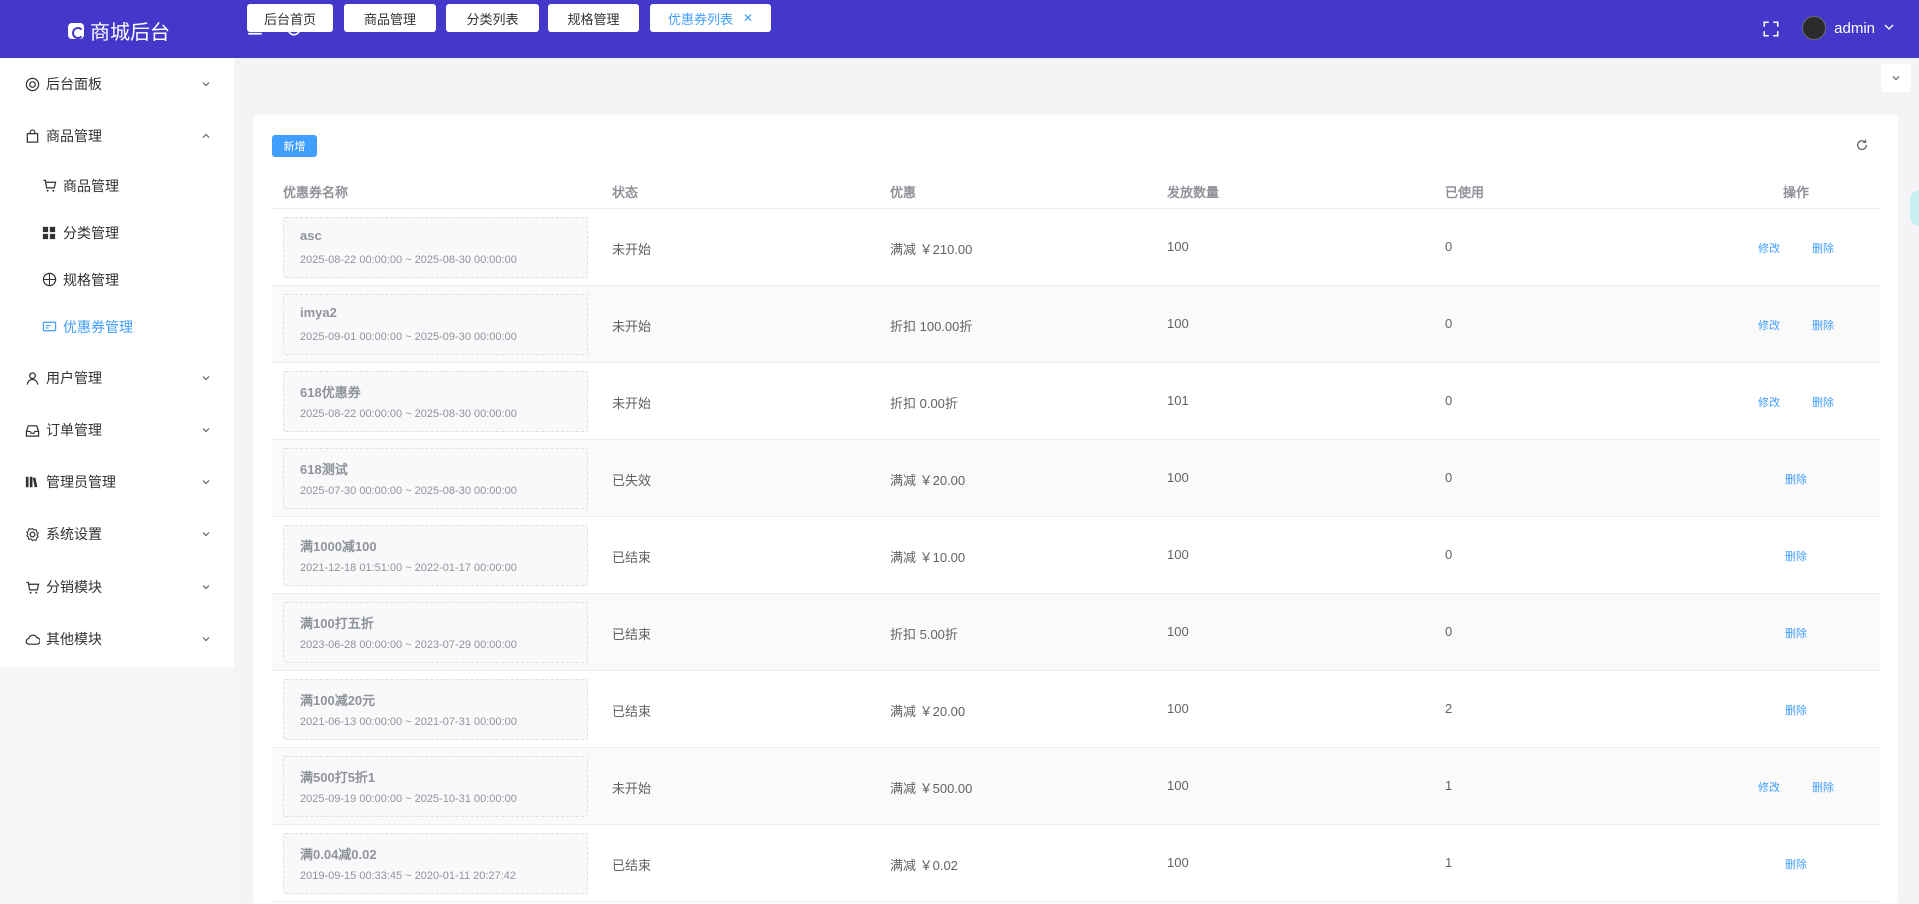 The width and height of the screenshot is (1919, 904). I want to click on sidebar-item-admins: 管理员管理, so click(117, 482).